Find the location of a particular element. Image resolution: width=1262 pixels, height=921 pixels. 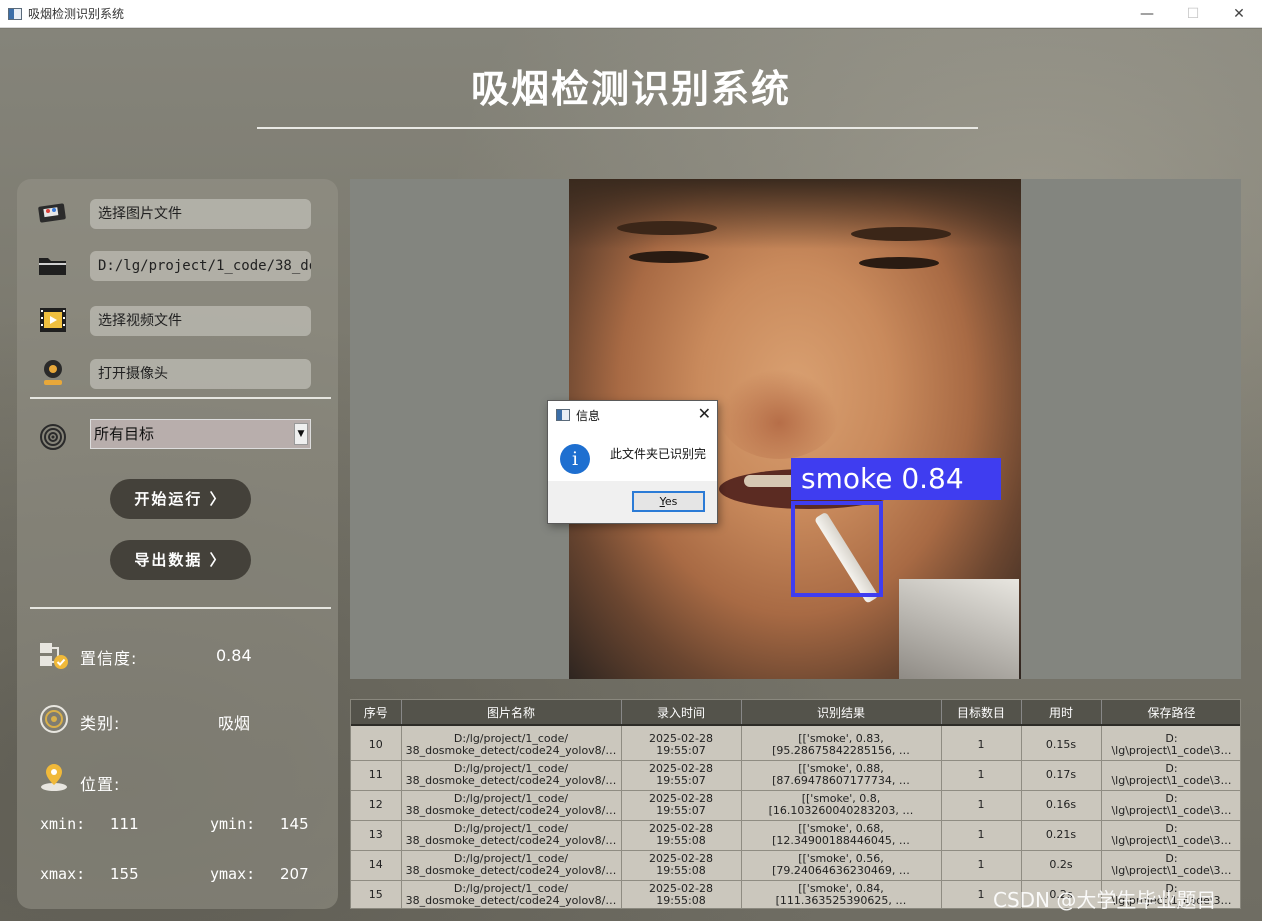

folder-row is located at coordinates (53, 265).